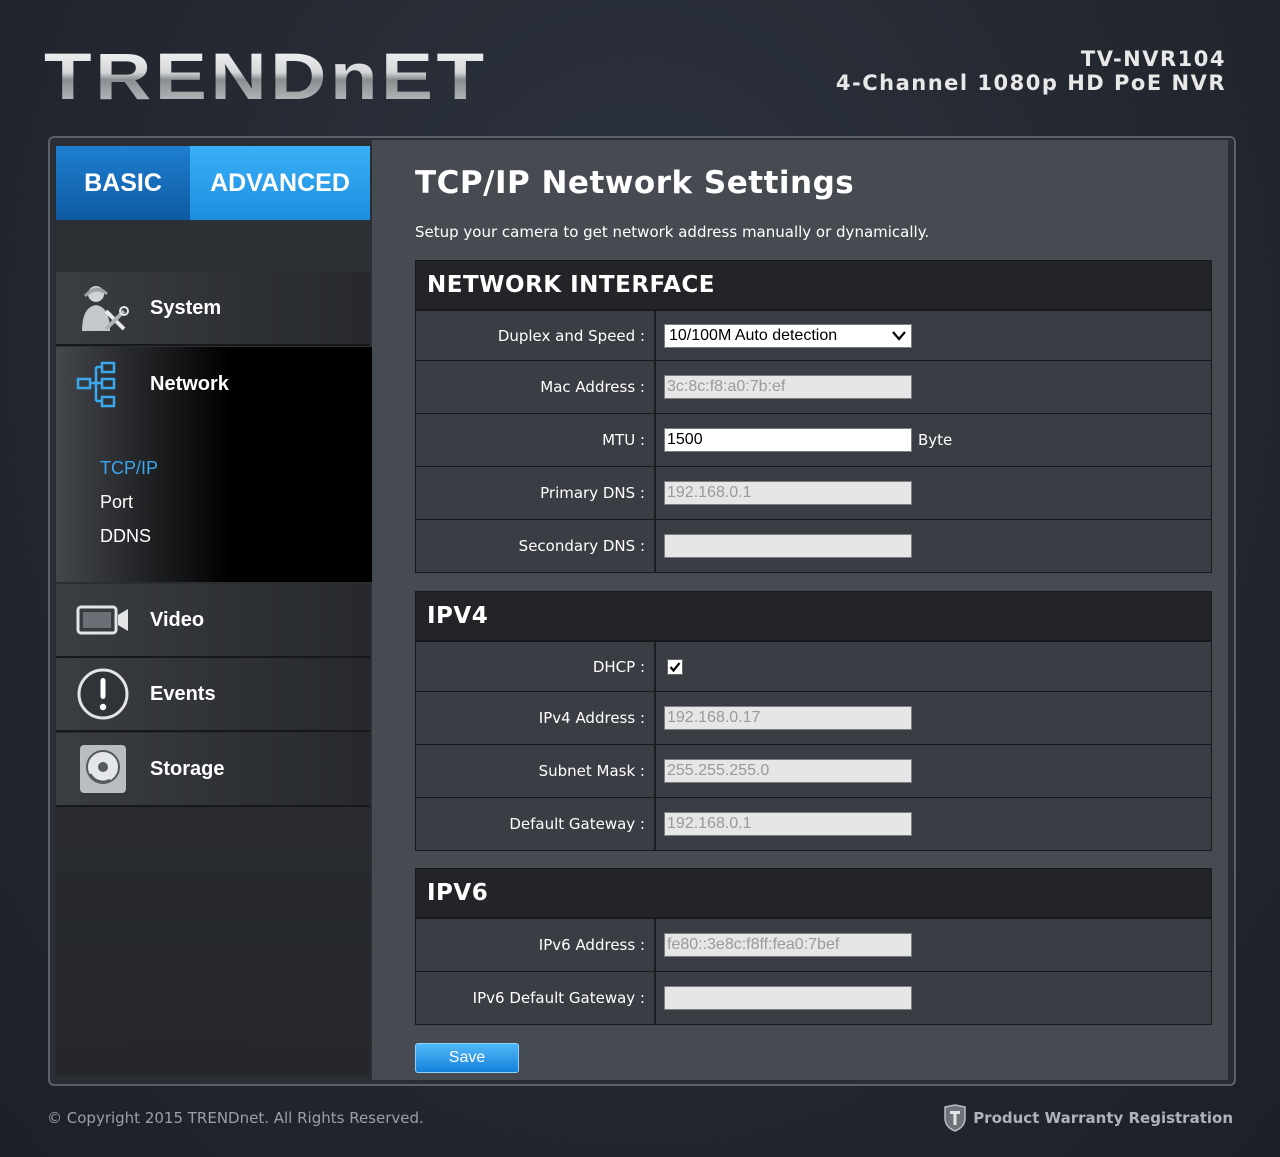  I want to click on tab-basic: BASIC, so click(123, 183).